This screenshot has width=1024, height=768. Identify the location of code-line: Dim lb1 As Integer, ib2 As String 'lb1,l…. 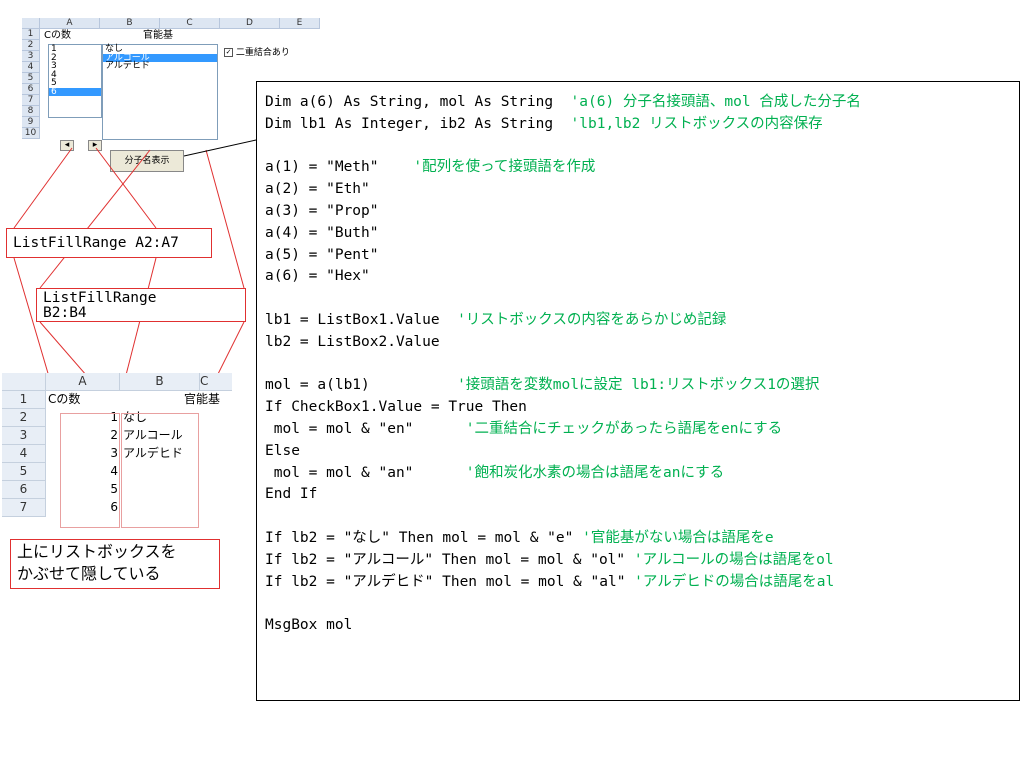
(544, 124).